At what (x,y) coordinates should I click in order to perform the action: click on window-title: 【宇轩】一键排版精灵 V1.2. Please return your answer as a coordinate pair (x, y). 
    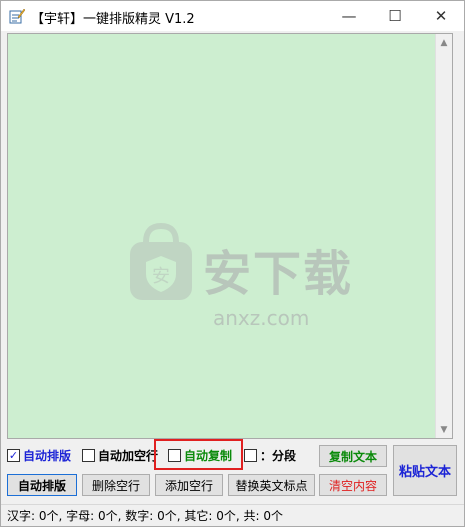
    Looking at the image, I should click on (113, 19).